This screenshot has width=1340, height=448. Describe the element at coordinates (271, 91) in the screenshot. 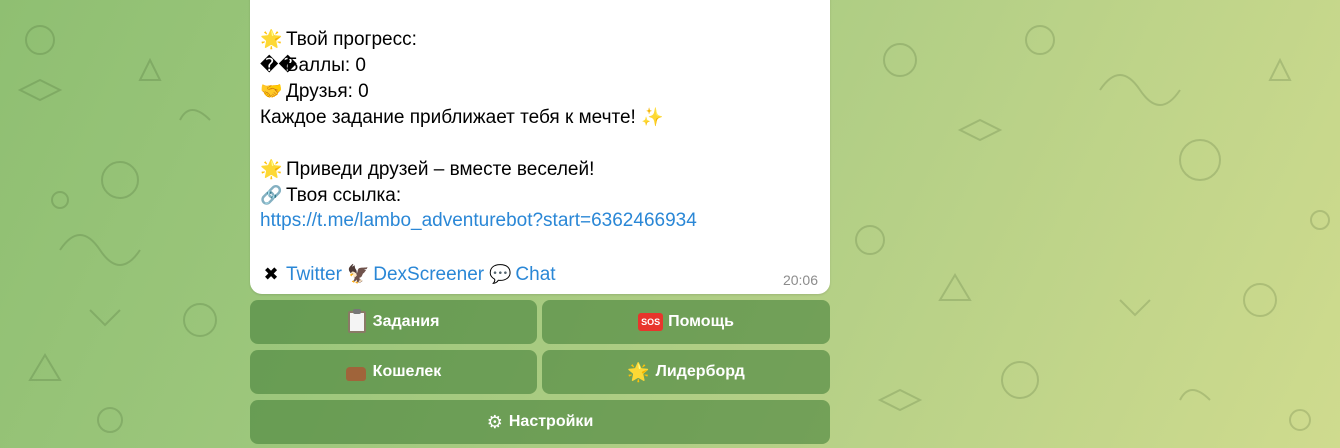

I see `handshake-icon: 🤝` at that location.